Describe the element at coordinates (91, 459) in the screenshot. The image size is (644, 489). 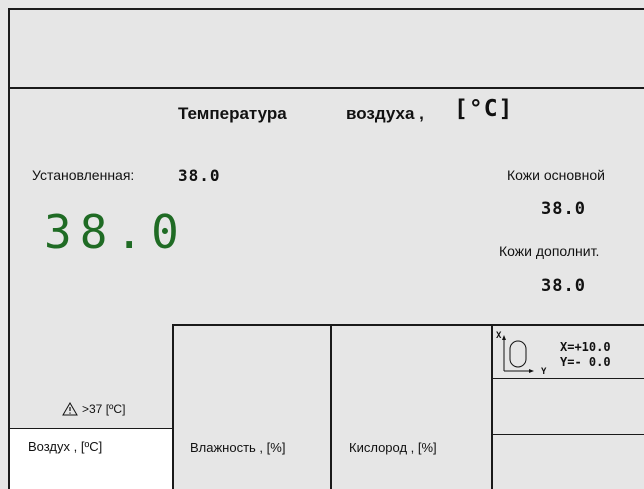
I see `tab-air: Воздух , [ºC]` at that location.